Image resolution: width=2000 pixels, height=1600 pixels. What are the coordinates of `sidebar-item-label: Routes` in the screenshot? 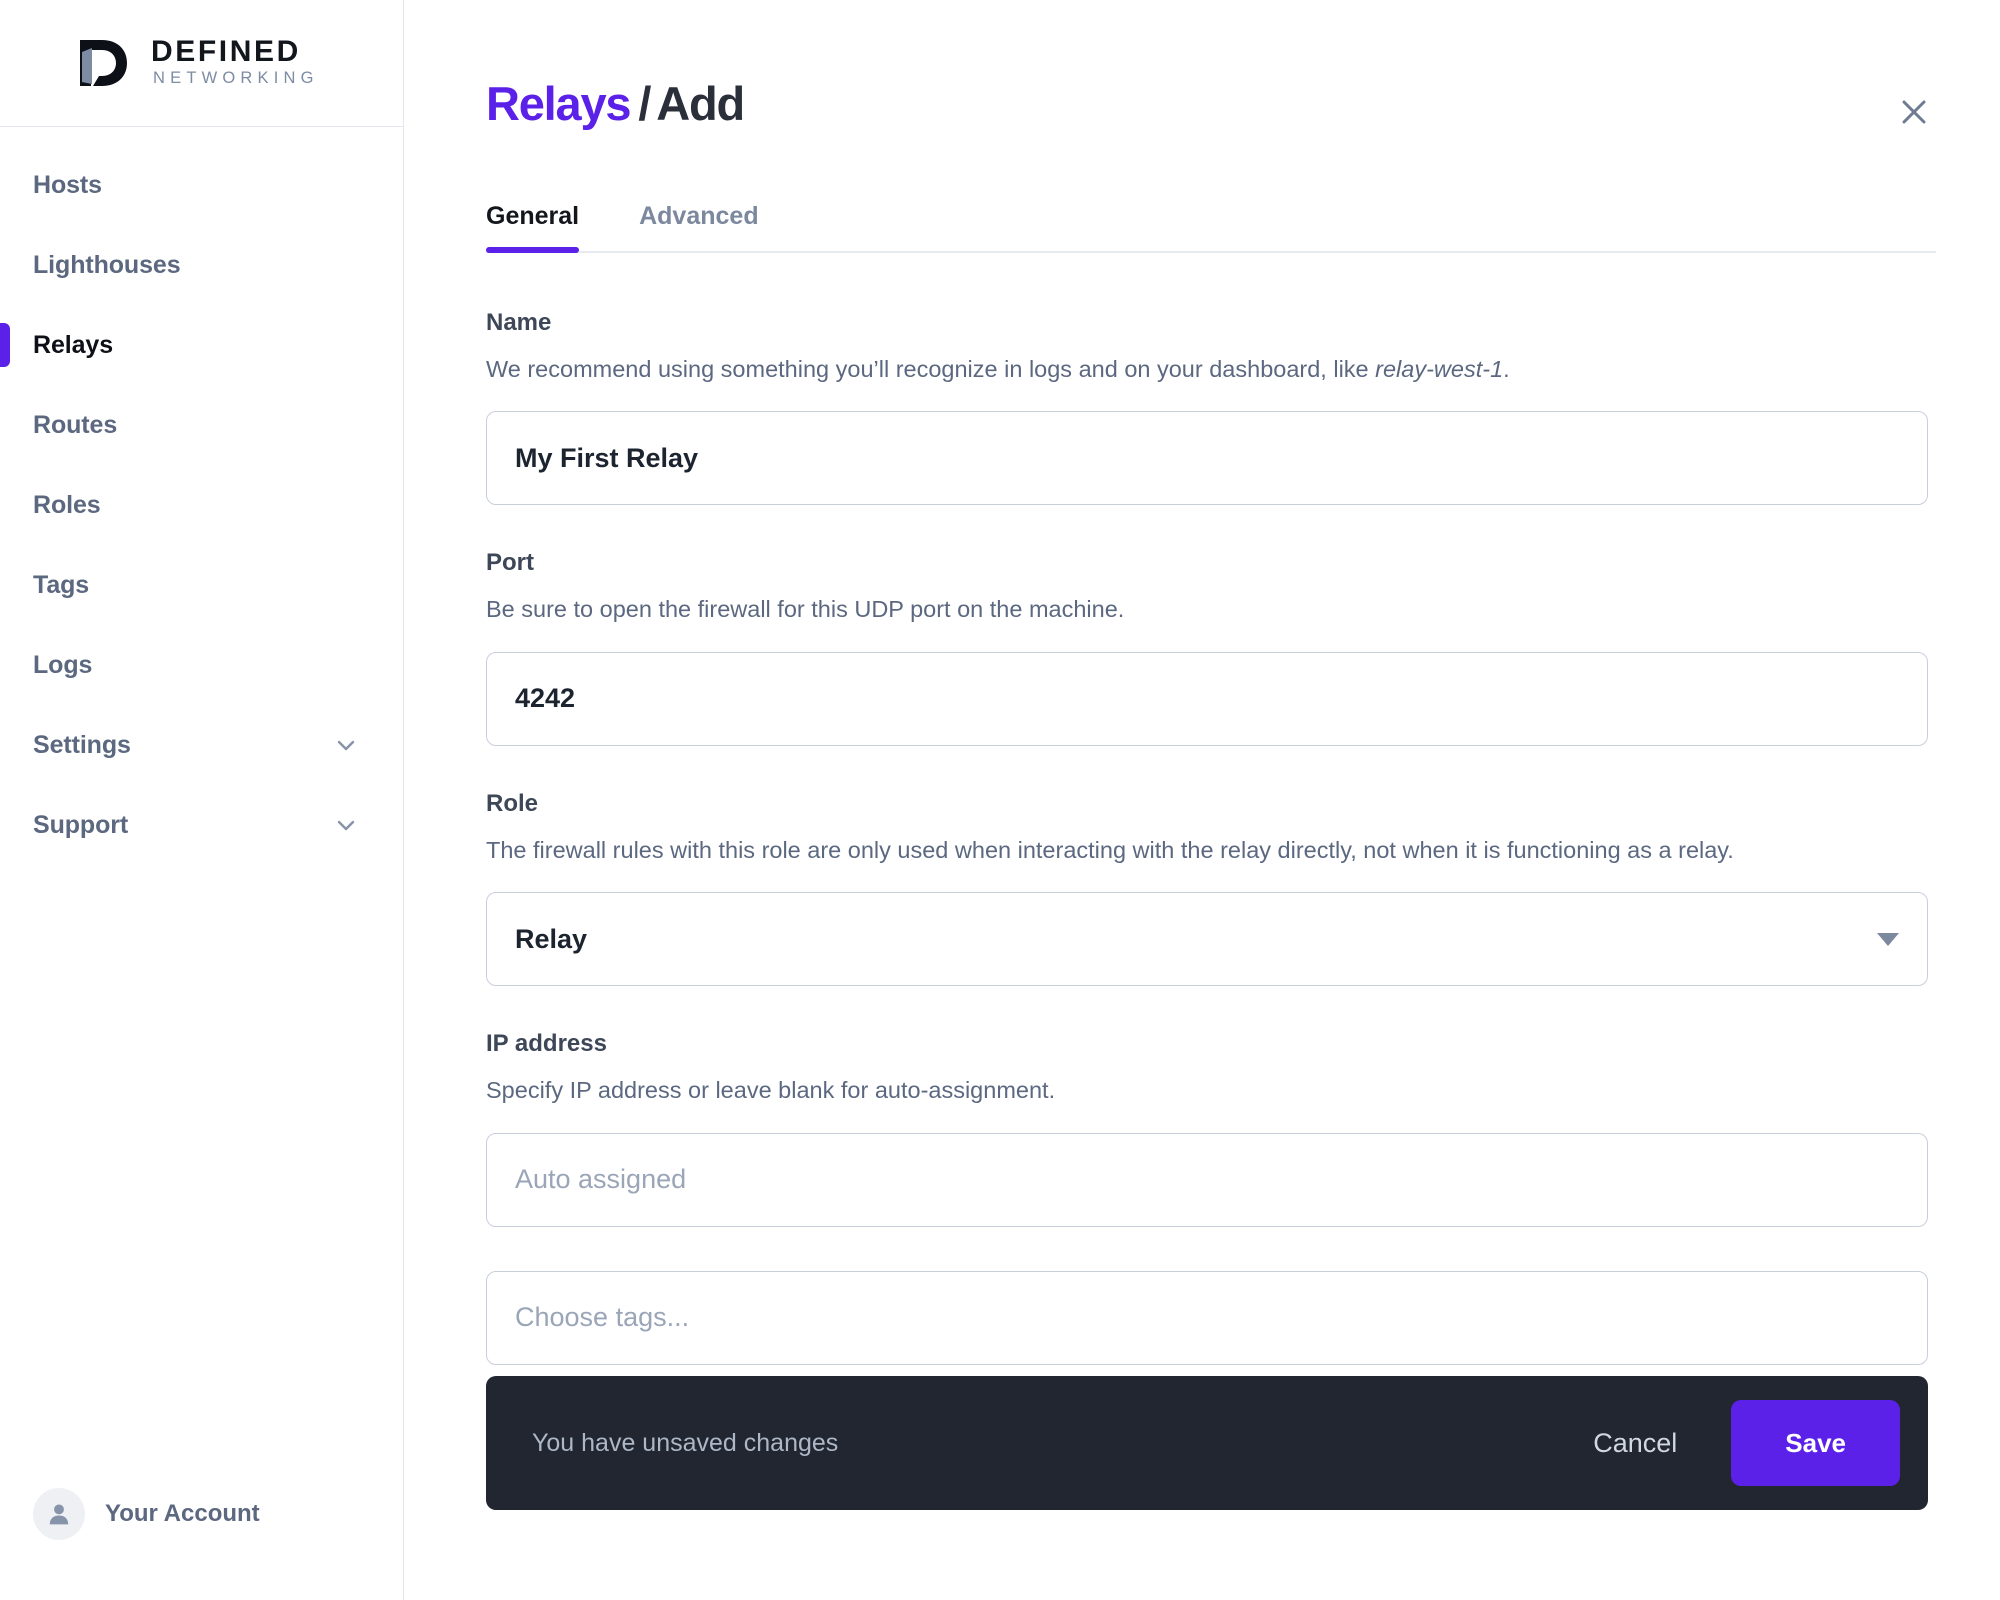 It's located at (75, 424).